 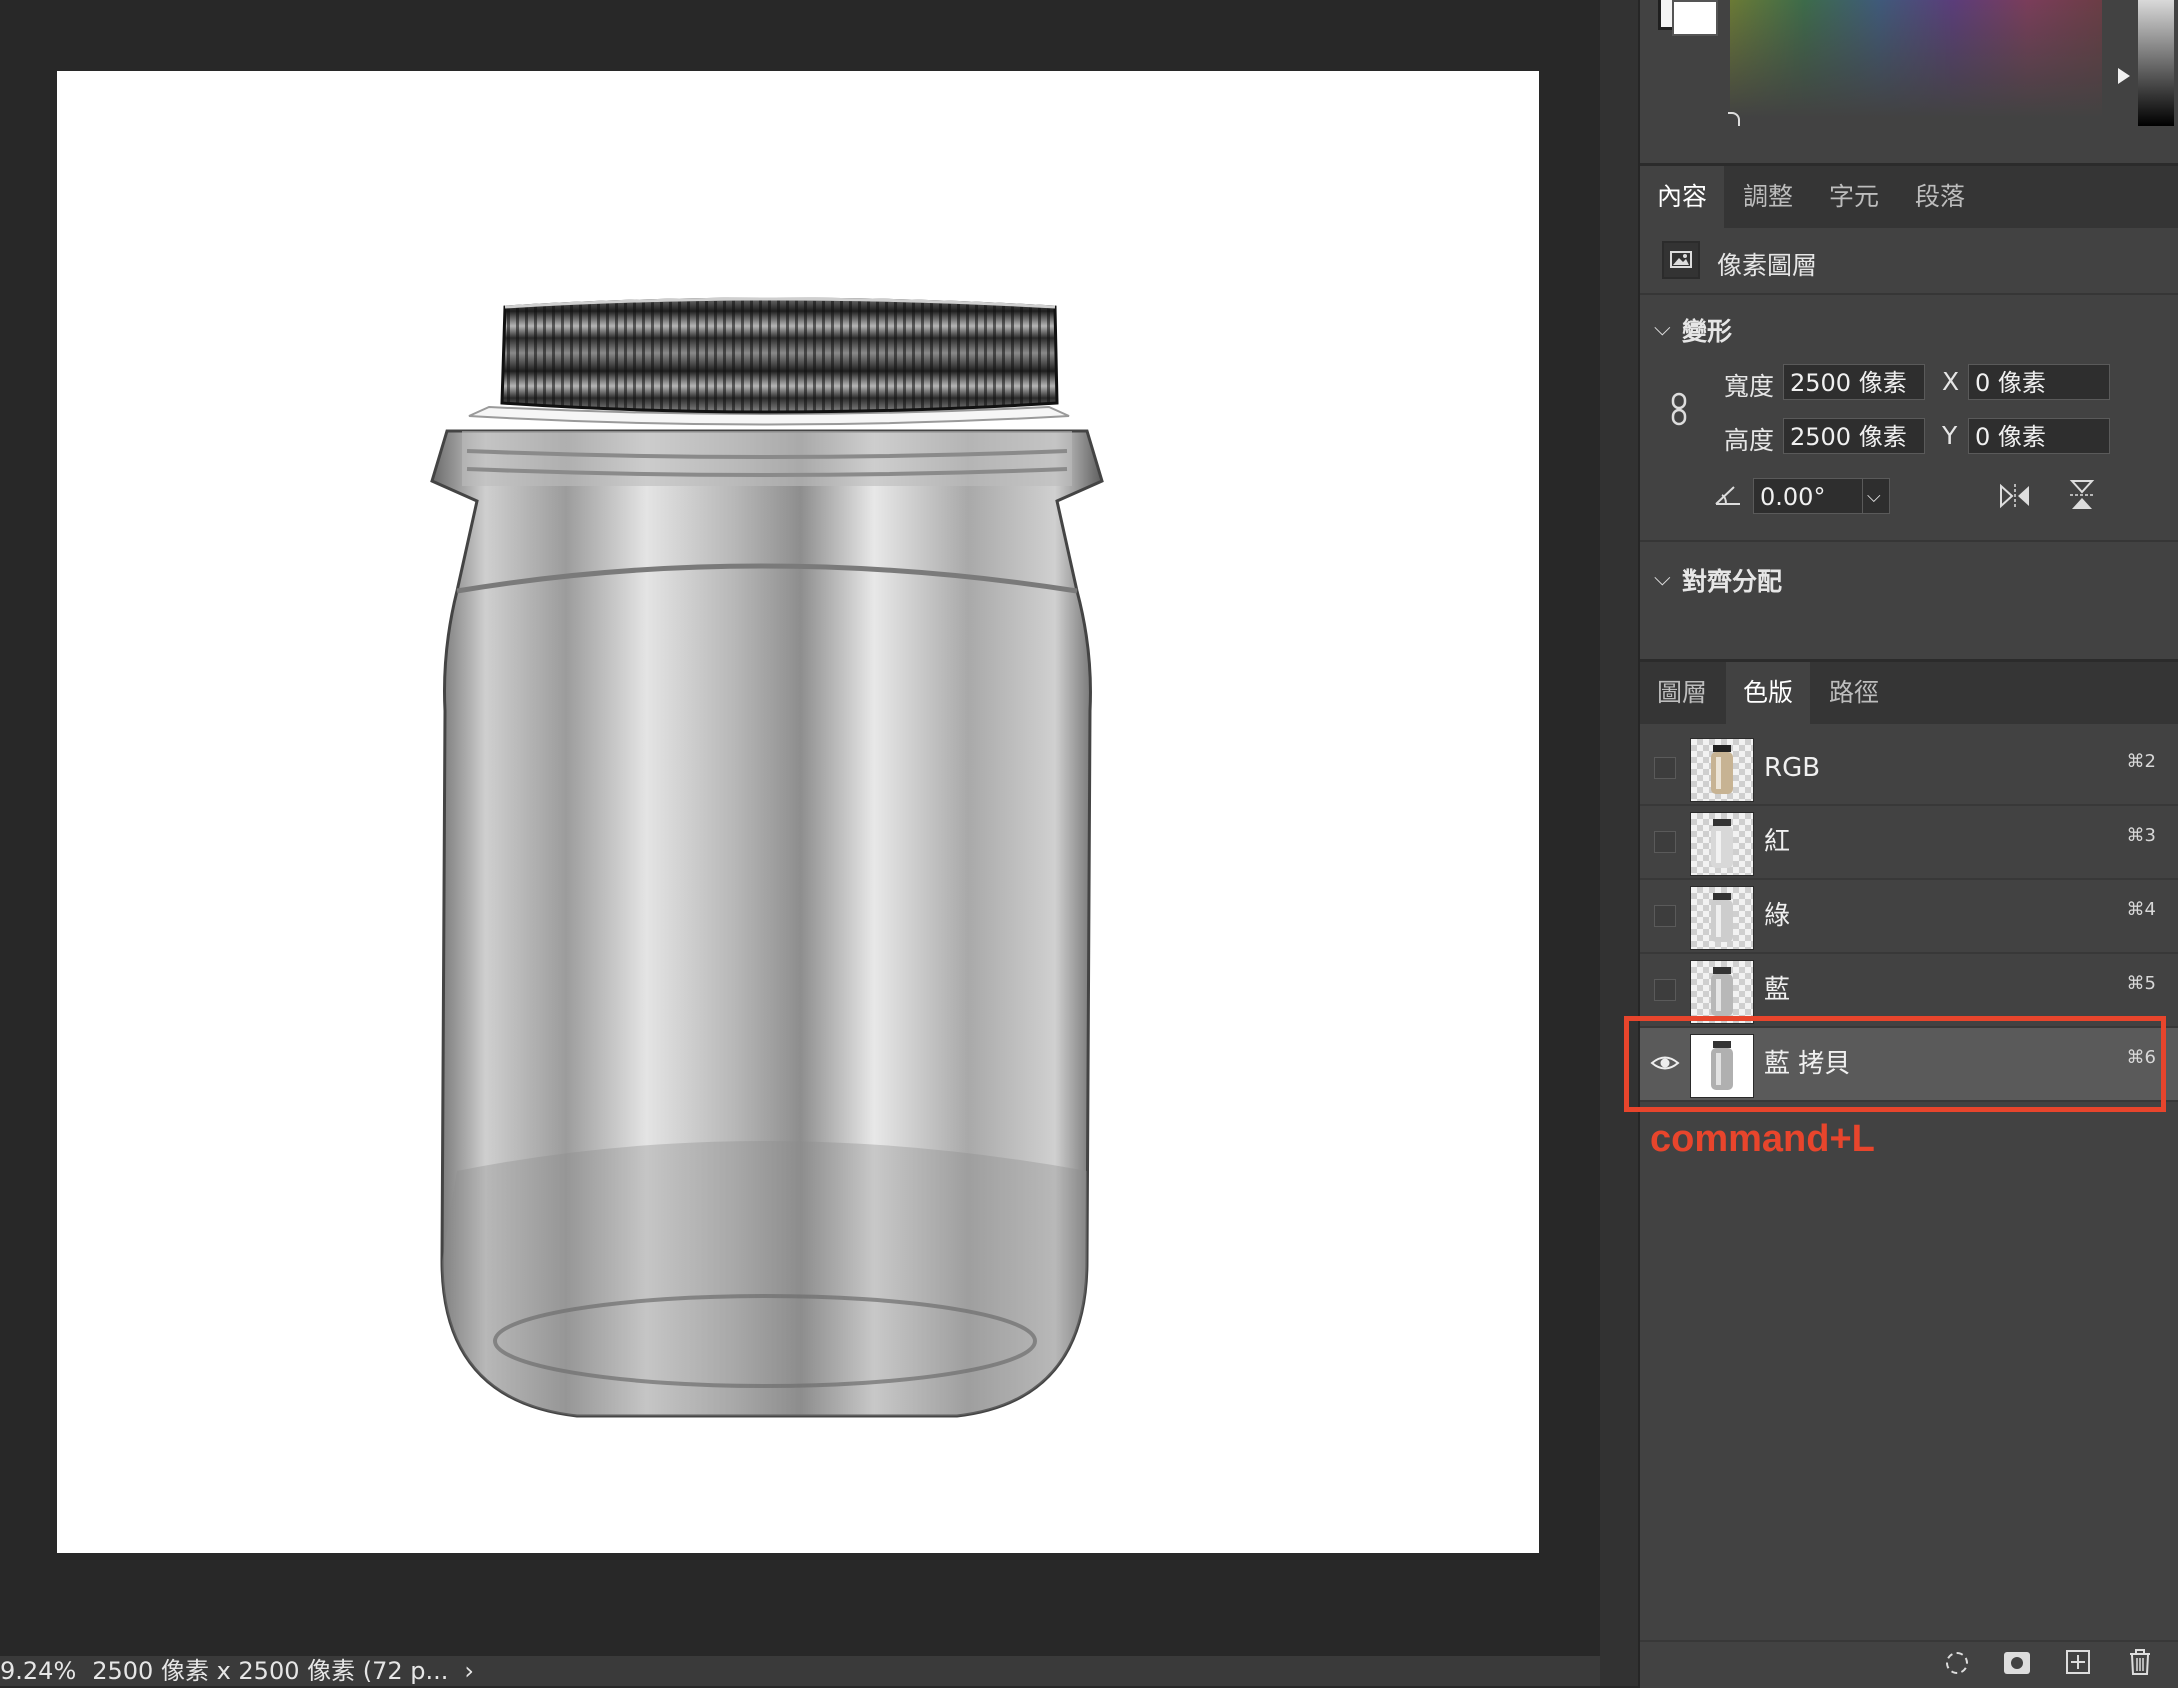 I want to click on angle-dropdown-chevron-icon: ⌵, so click(x=1876, y=496).